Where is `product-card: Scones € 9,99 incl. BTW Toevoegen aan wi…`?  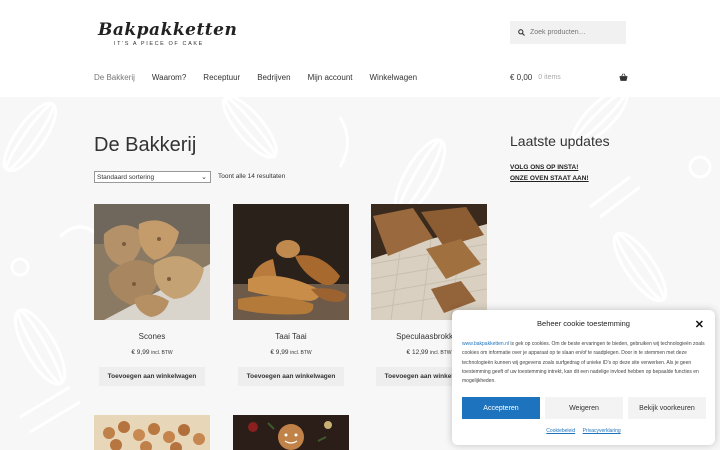
product-card: Scones € 9,99 incl. BTW Toevoegen aan wi… is located at coordinates (152, 295).